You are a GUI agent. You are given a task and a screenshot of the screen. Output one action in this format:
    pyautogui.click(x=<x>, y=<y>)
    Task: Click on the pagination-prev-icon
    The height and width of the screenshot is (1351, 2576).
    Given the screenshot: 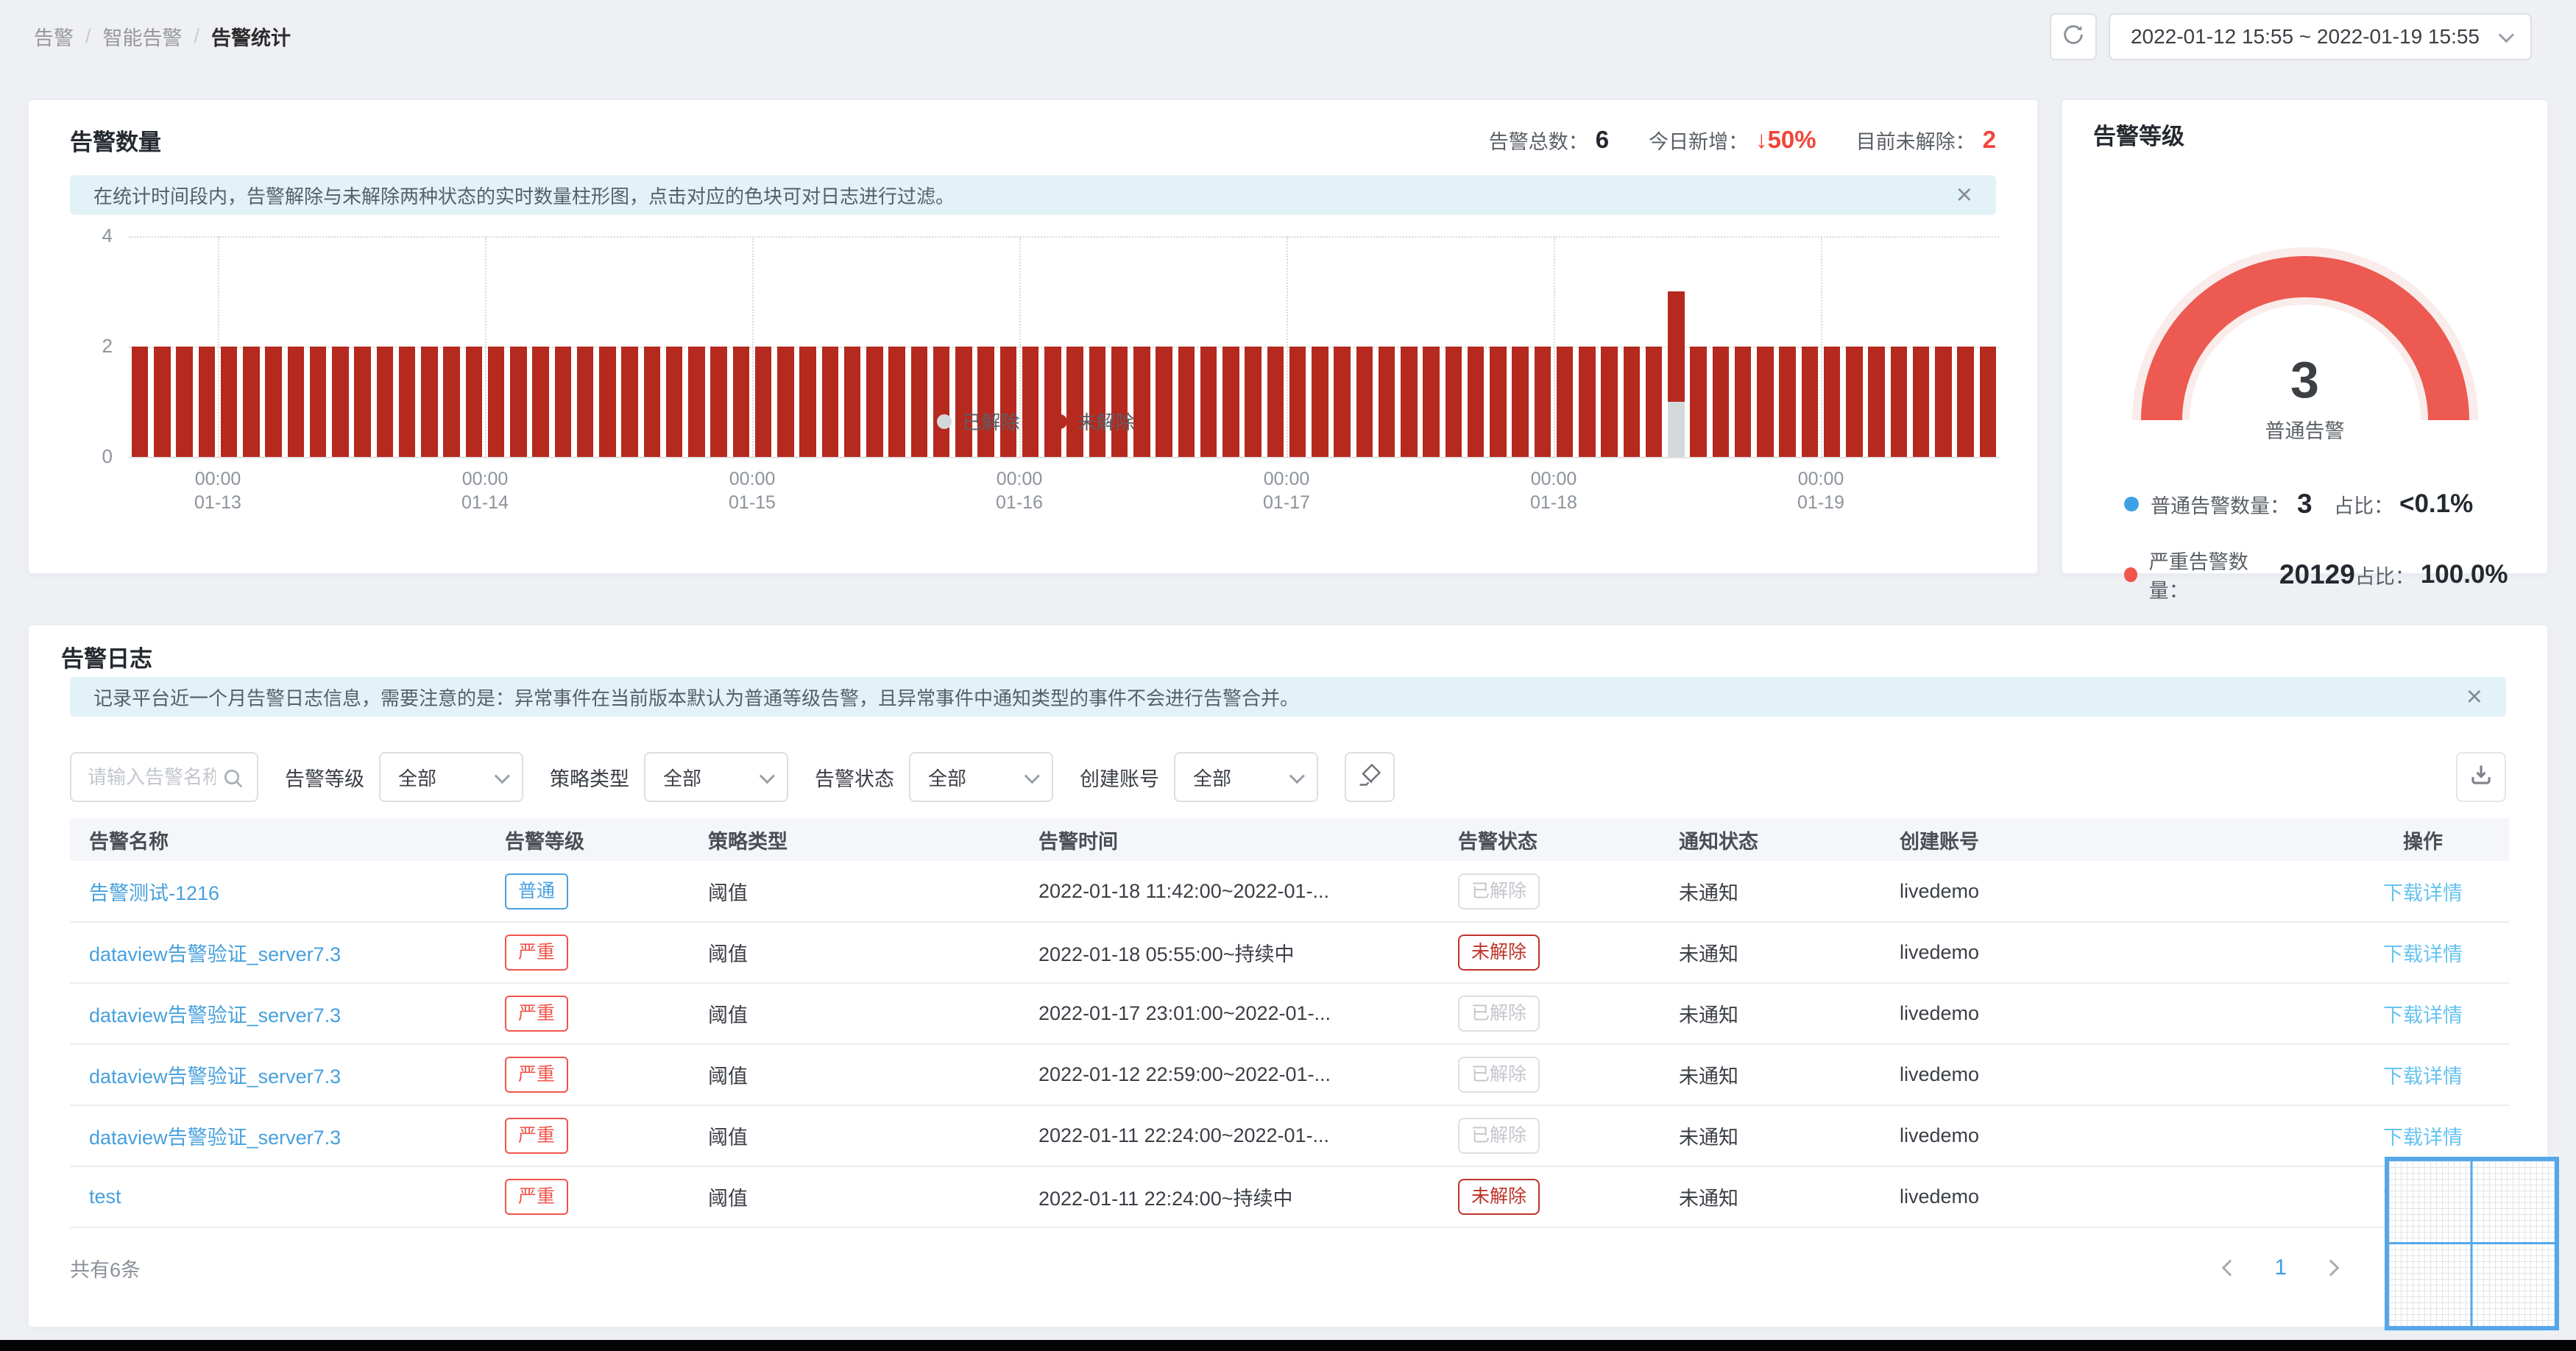 What is the action you would take?
    pyautogui.click(x=2230, y=1268)
    